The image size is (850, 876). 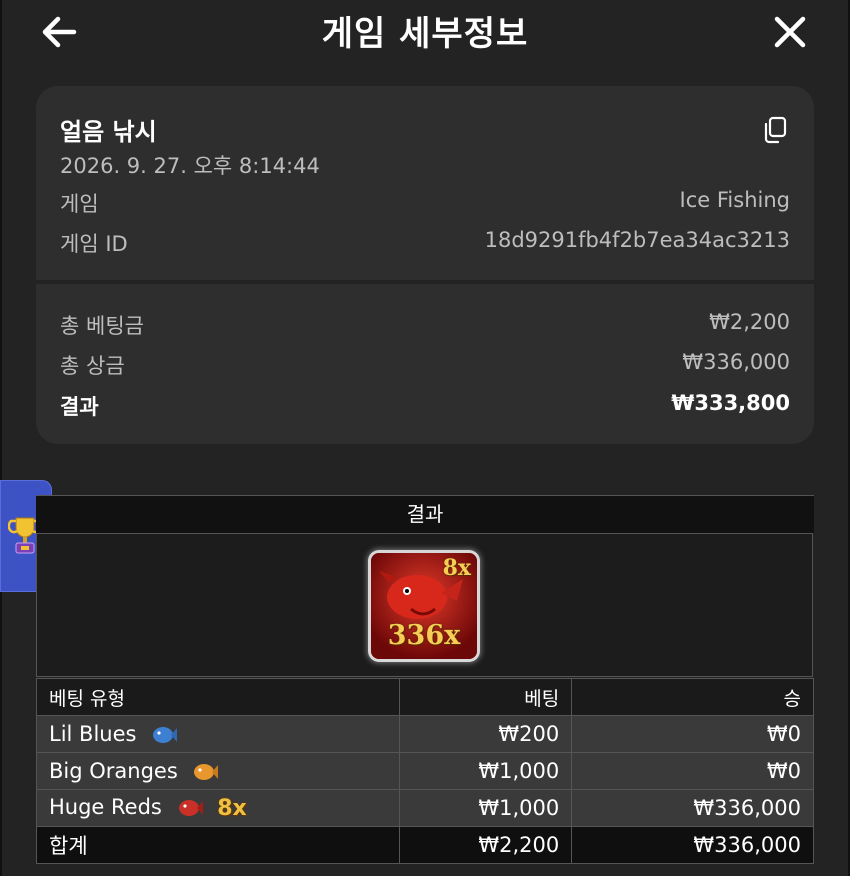 What do you see at coordinates (79, 407) in the screenshot?
I see `result-label: 결과` at bounding box center [79, 407].